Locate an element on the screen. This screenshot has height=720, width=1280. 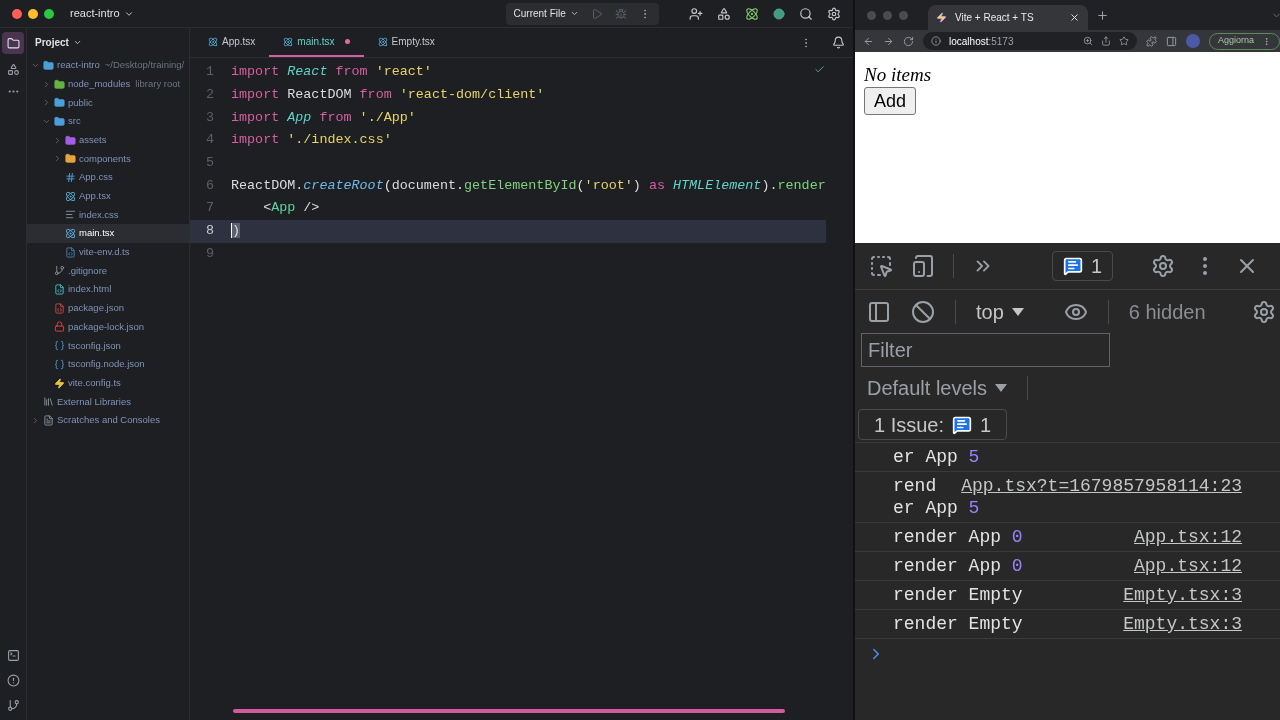
extensions-icon is located at coordinates (1151, 41).